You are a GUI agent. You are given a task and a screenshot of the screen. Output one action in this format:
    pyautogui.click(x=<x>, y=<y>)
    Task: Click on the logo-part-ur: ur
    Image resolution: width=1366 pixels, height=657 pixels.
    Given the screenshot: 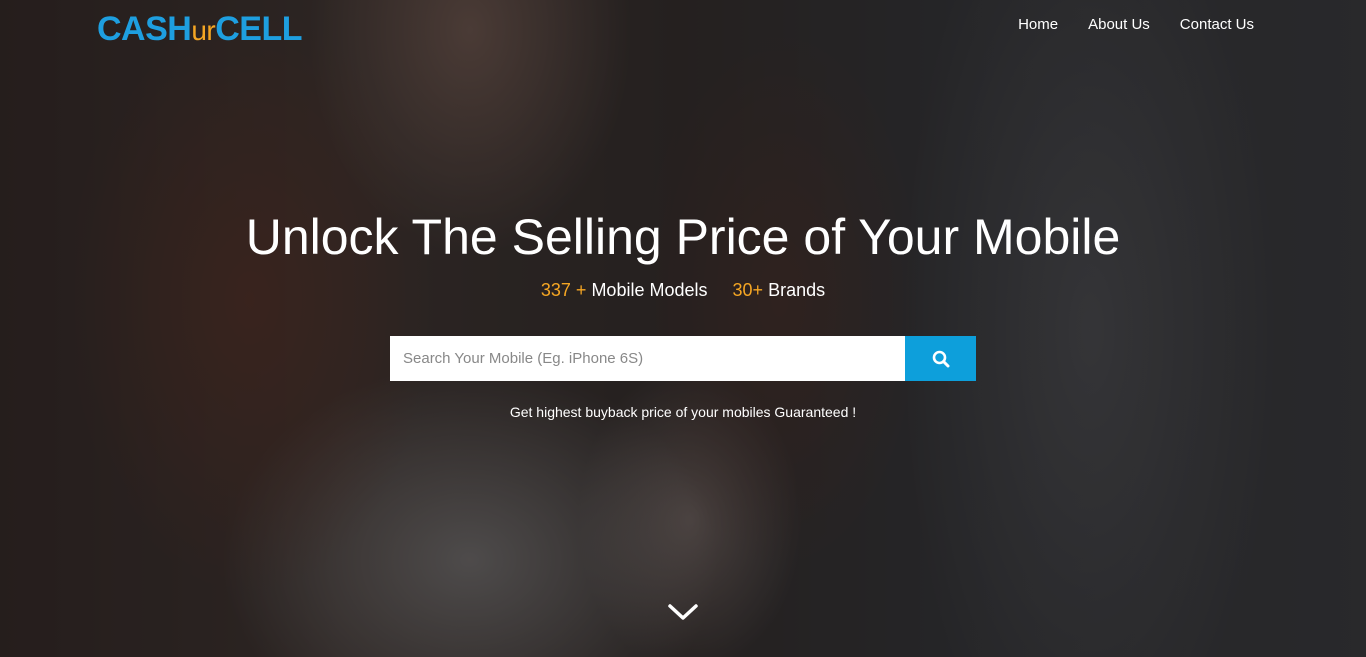 What is the action you would take?
    pyautogui.click(x=203, y=30)
    